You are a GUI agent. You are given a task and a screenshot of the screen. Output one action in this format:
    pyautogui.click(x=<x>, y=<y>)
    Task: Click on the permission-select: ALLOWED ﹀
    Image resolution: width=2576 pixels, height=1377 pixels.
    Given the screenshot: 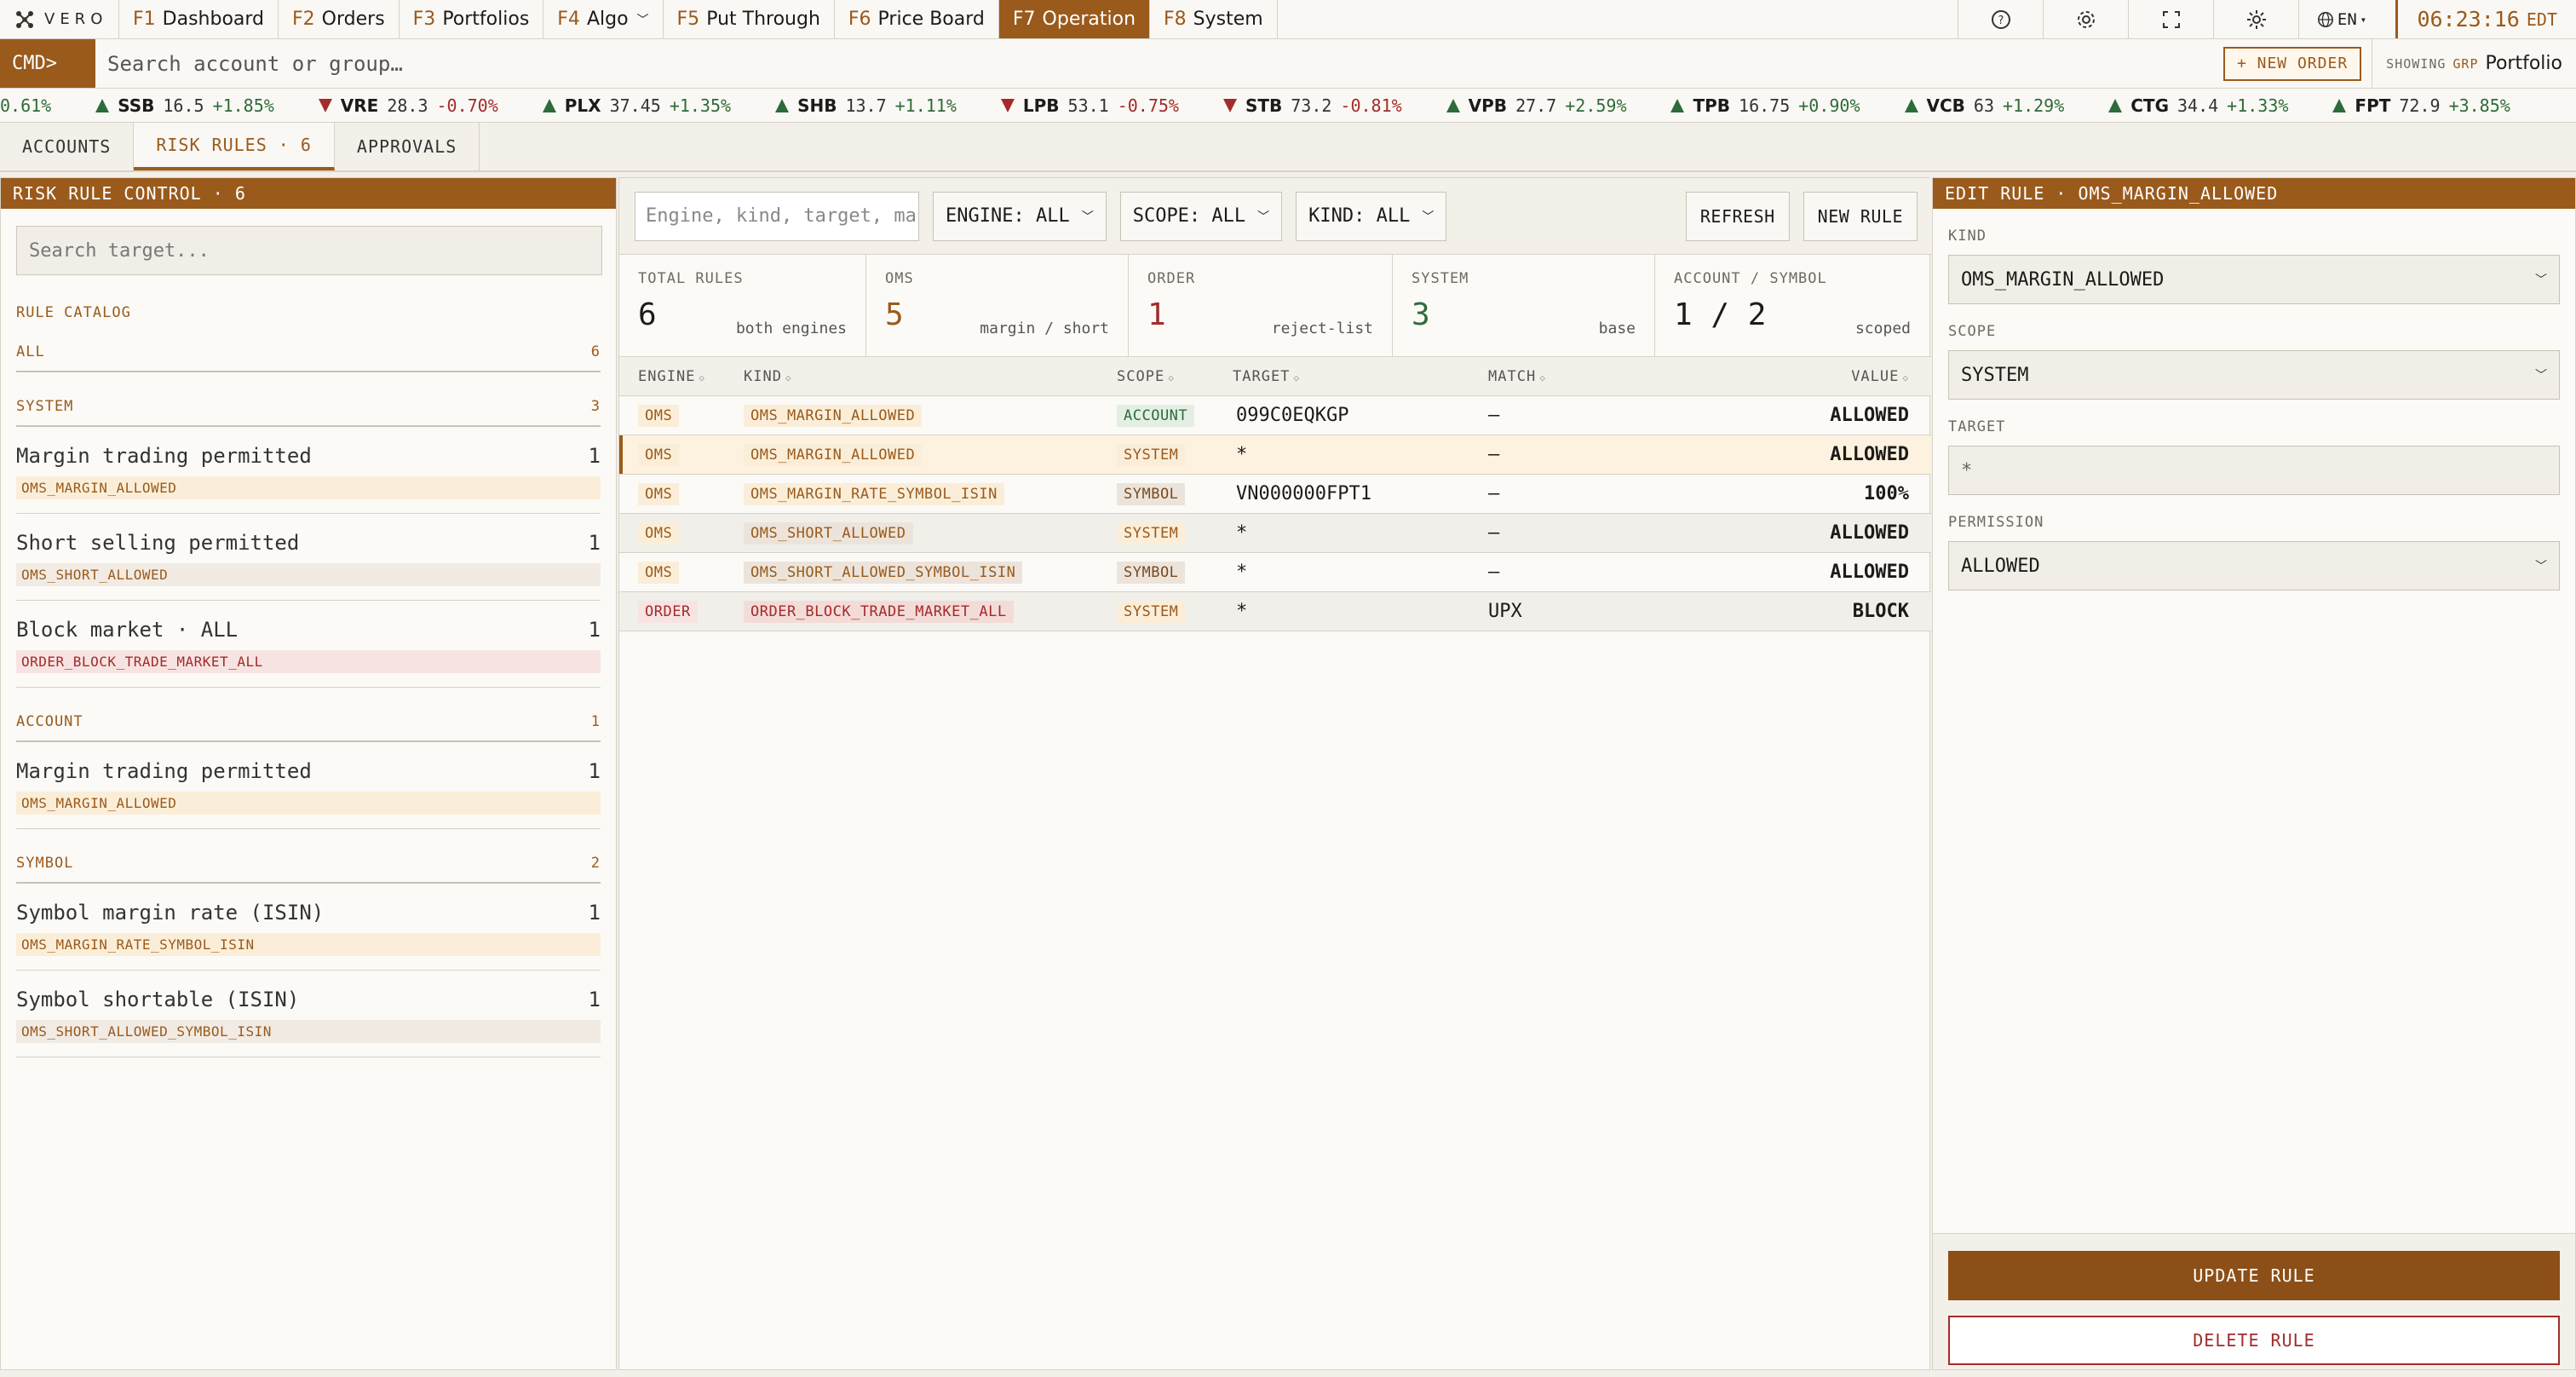 What is the action you would take?
    pyautogui.click(x=2254, y=566)
    